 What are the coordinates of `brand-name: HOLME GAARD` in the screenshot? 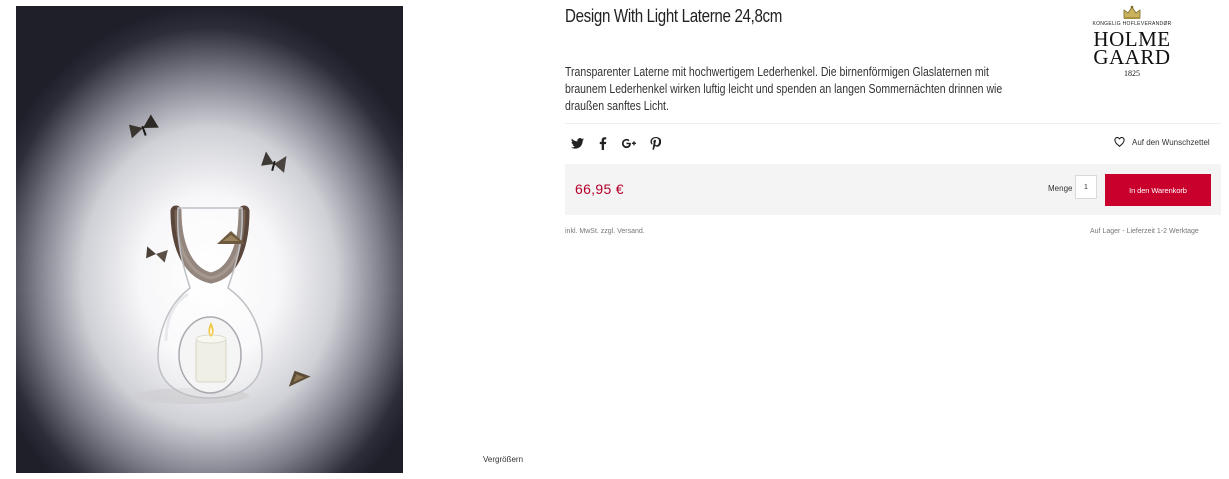 It's located at (1132, 49).